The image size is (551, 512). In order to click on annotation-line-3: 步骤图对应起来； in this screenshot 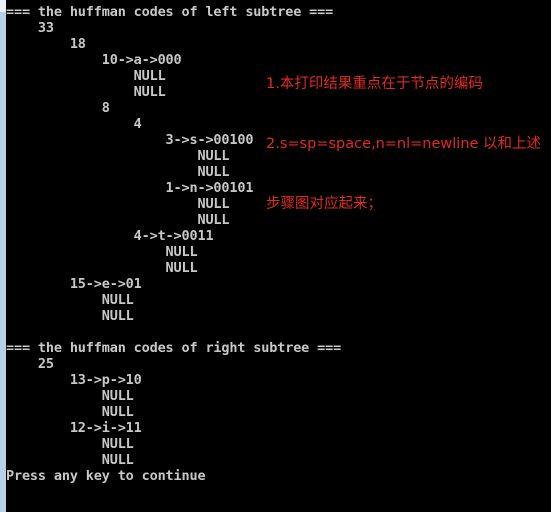, I will do `click(324, 204)`.